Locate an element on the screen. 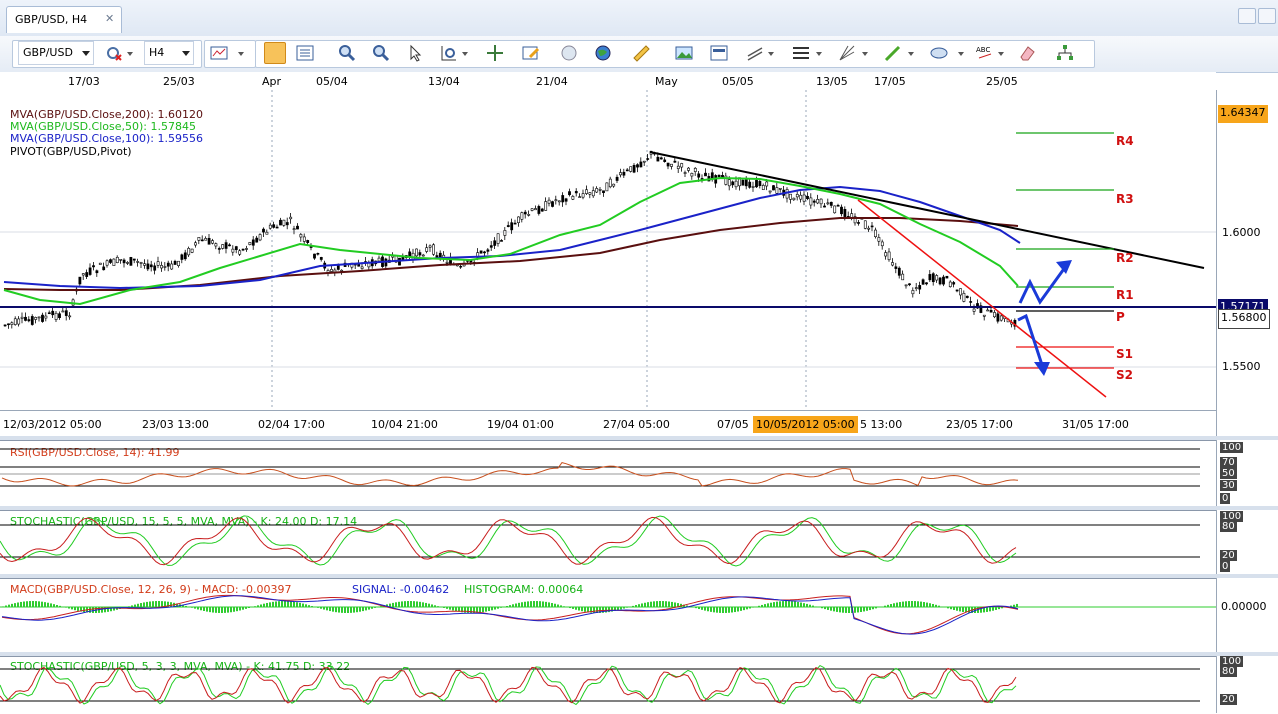 This screenshot has width=1278, height=714. rsi-tick: 0 is located at coordinates (1225, 498).